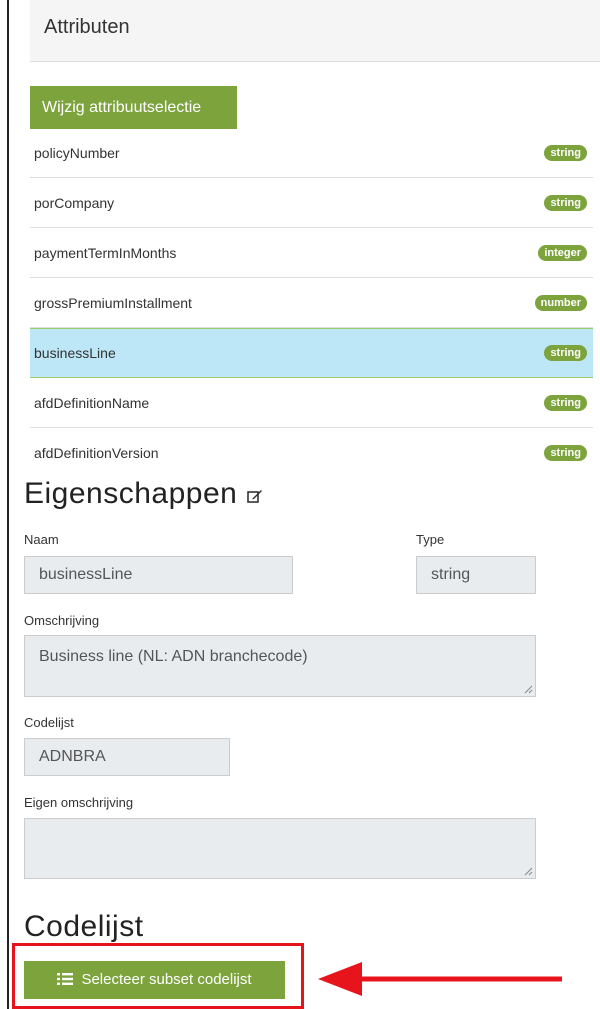 Image resolution: width=600 pixels, height=1009 pixels. Describe the element at coordinates (8, 504) in the screenshot. I see `left-border` at that location.